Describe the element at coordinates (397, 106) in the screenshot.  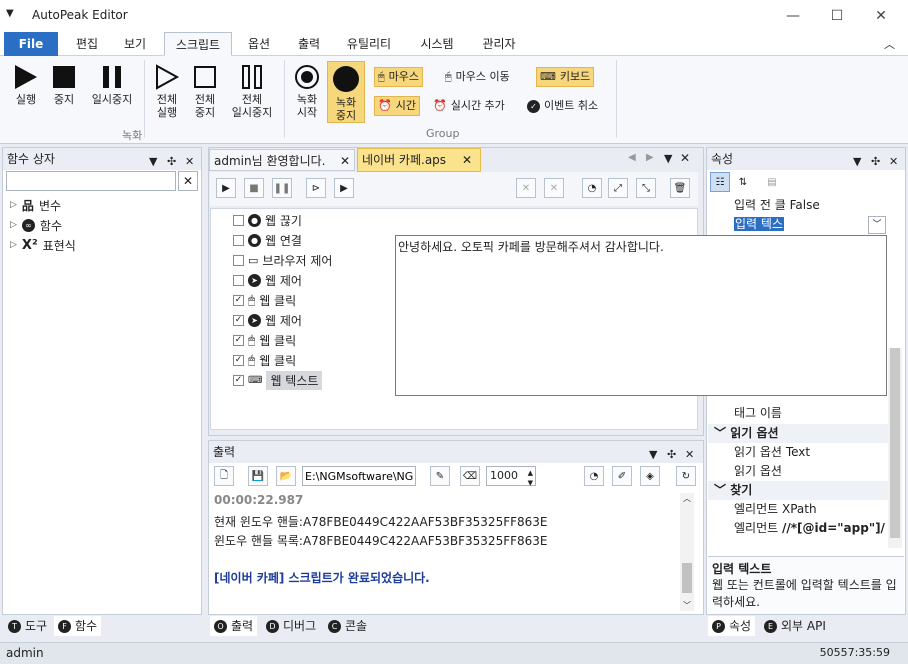
I see `time-toggle: ⏰ 시간` at that location.